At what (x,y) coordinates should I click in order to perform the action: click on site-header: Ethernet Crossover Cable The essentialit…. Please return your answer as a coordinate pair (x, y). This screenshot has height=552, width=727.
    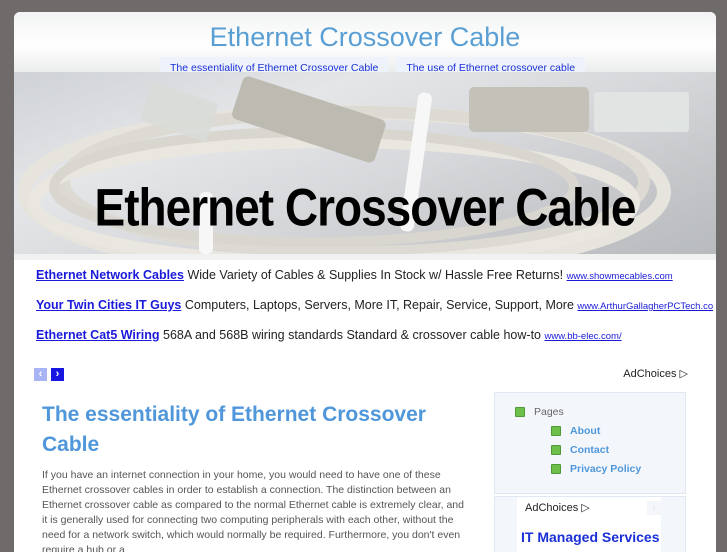
    Looking at the image, I should click on (365, 45).